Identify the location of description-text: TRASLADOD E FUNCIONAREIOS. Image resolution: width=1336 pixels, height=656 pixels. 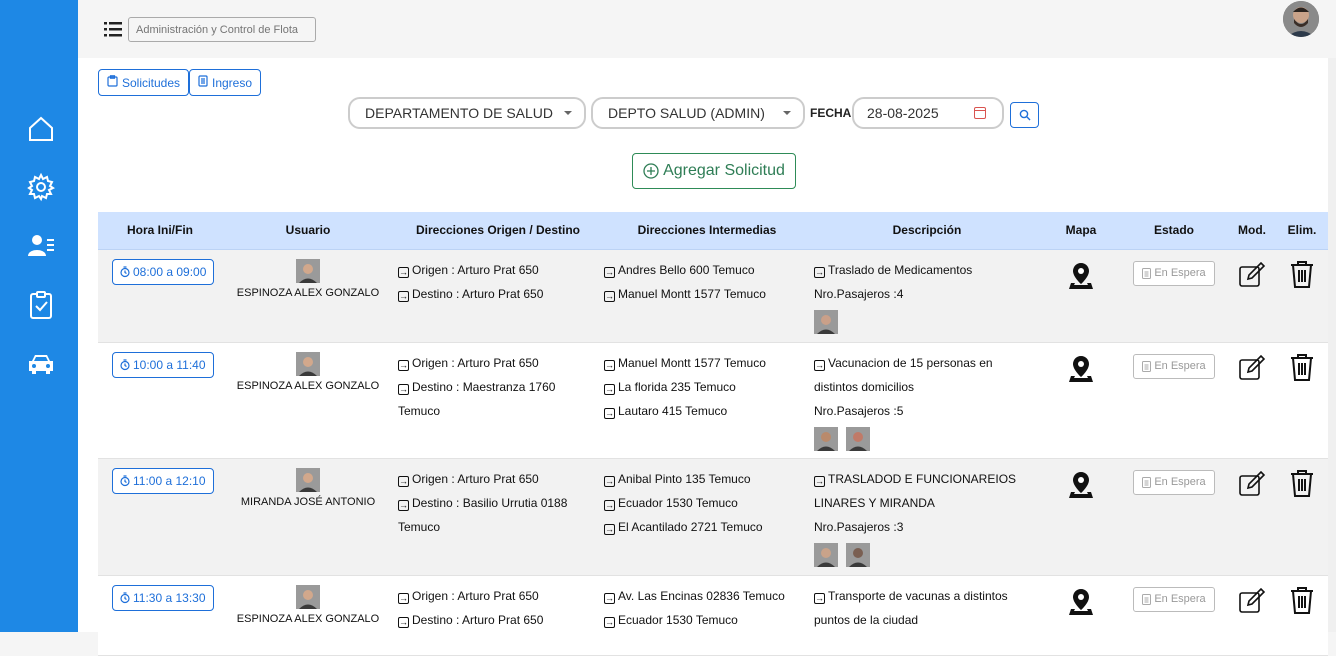
(922, 478).